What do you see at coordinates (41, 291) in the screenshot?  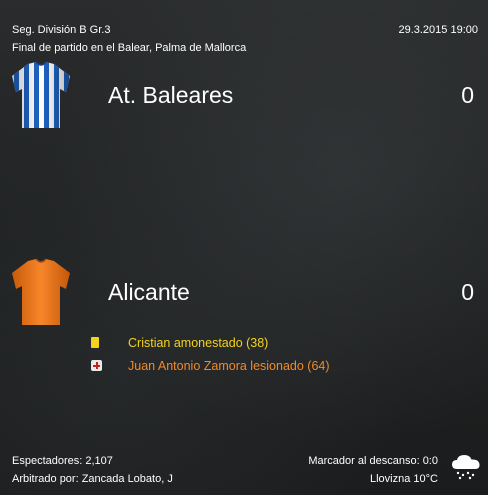 I see `plain-shirt-icon` at bounding box center [41, 291].